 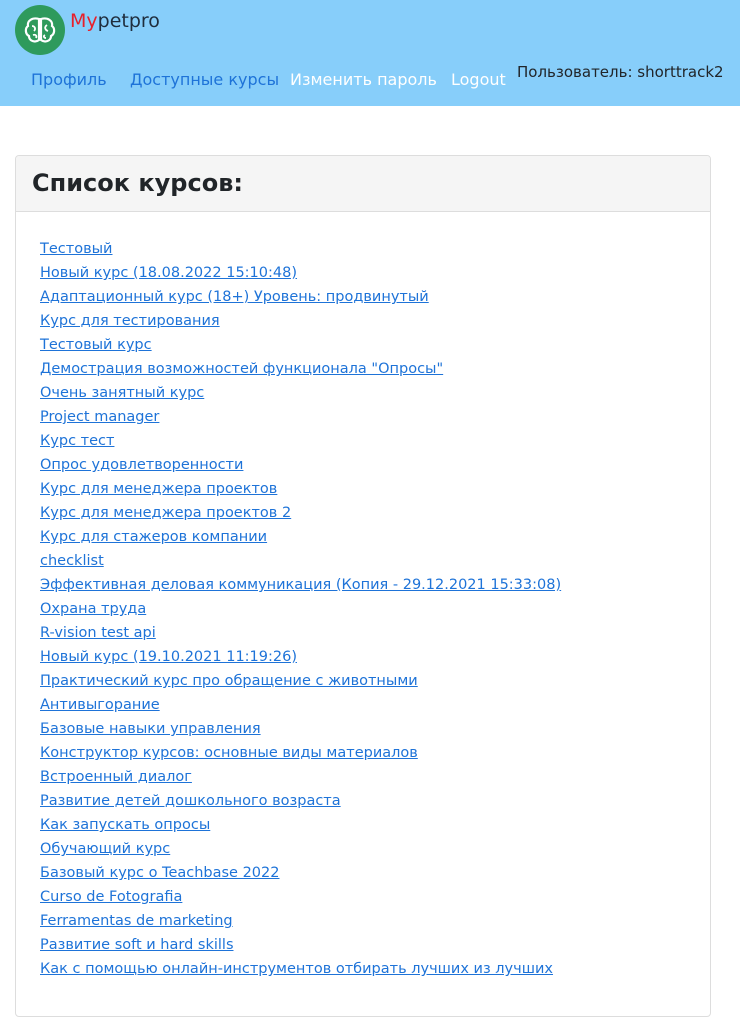 I want to click on course-link: Базовый курс о Teachbase 2022, so click(x=159, y=873).